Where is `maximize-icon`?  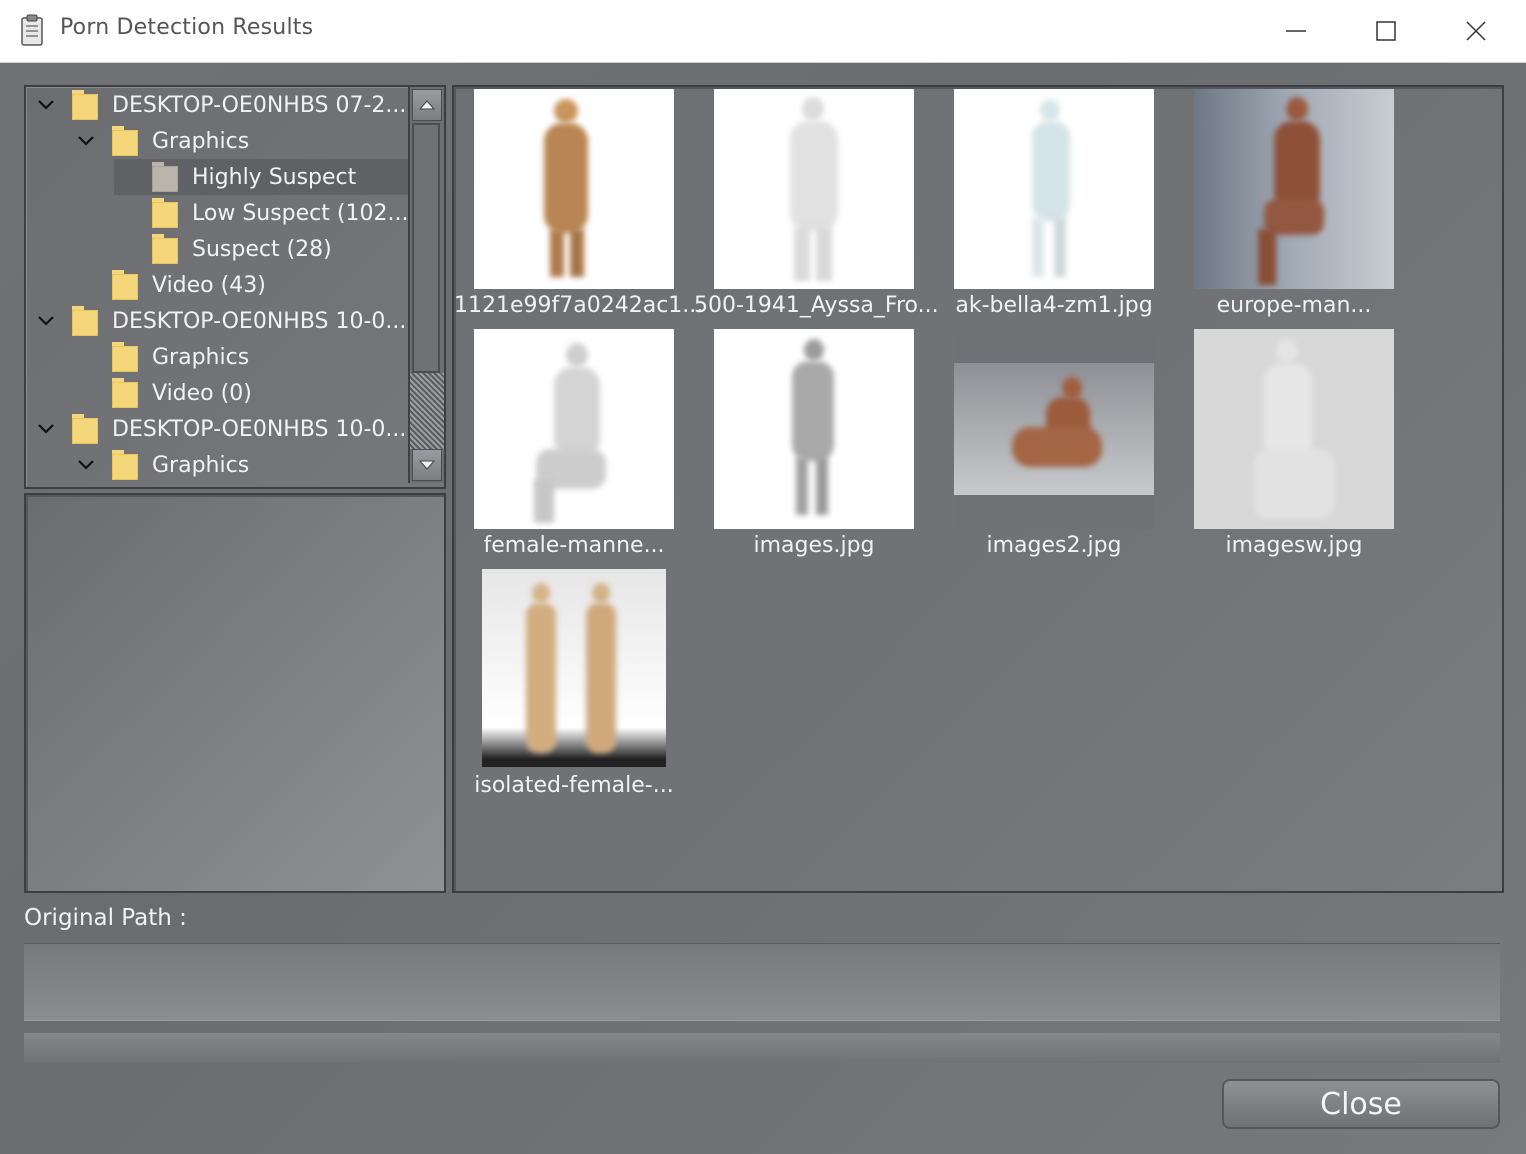
maximize-icon is located at coordinates (1386, 31).